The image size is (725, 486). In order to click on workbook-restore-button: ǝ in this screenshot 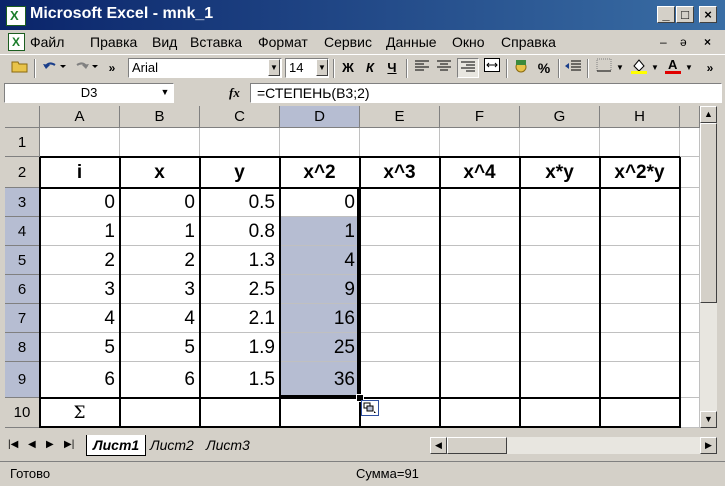, I will do `click(683, 42)`.